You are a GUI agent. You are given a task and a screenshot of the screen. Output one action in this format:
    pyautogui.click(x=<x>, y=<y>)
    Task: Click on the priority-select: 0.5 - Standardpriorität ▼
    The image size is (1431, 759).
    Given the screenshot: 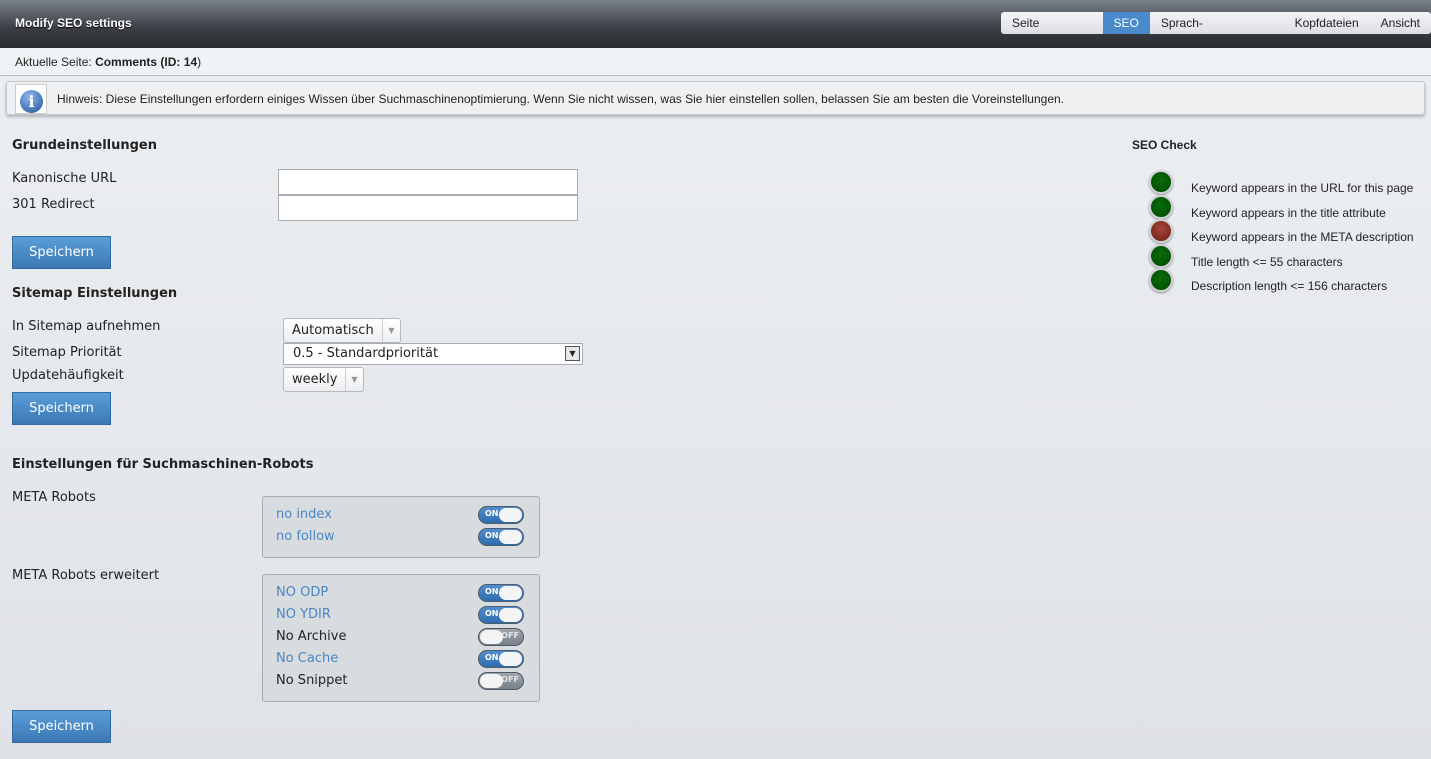 What is the action you would take?
    pyautogui.click(x=433, y=354)
    